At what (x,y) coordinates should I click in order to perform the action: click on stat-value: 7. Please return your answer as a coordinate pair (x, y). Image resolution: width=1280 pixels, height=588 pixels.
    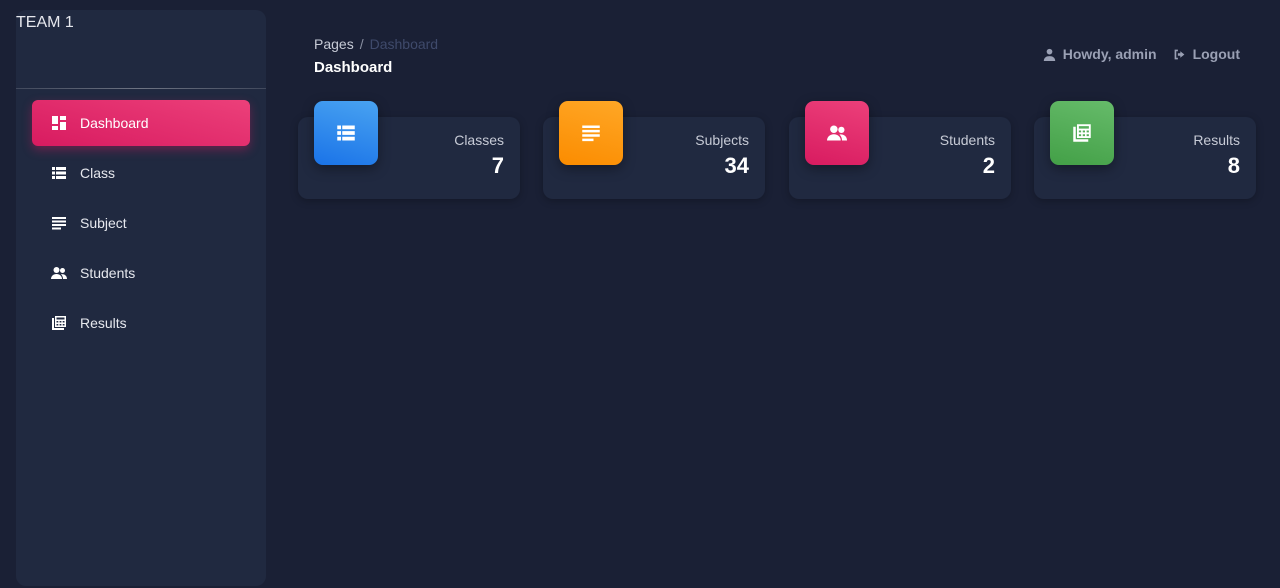
    Looking at the image, I should click on (497, 165).